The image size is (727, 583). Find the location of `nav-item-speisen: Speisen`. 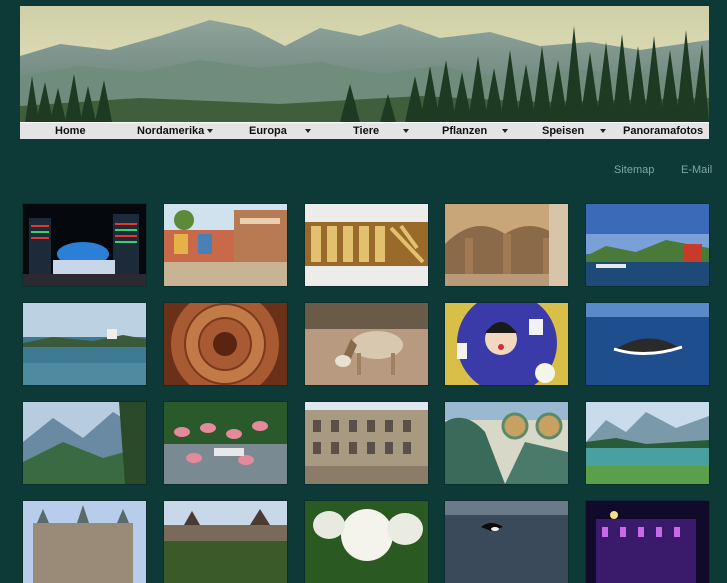

nav-item-speisen: Speisen is located at coordinates (575, 131).